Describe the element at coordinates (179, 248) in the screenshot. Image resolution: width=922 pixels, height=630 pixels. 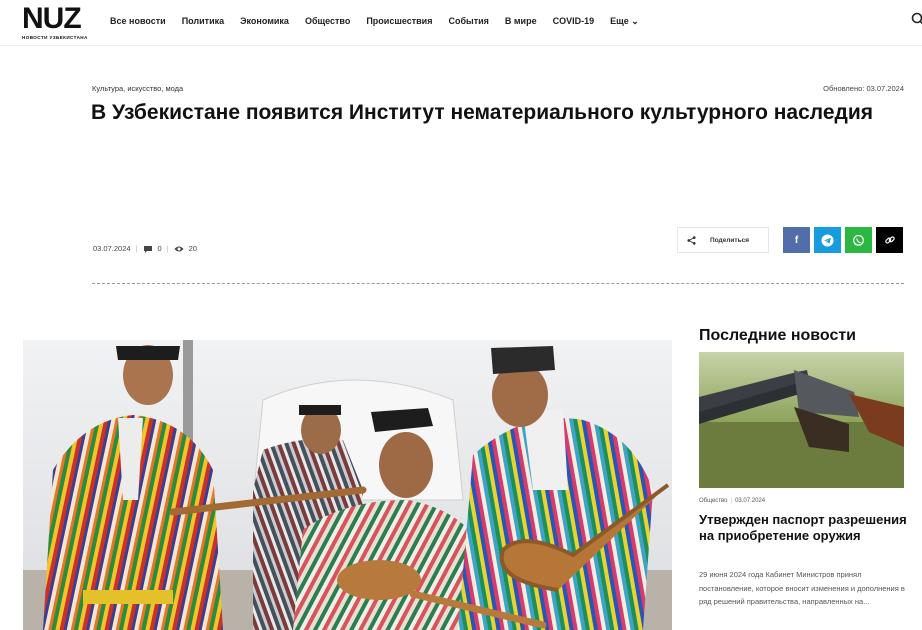
I see `eye-icon` at that location.